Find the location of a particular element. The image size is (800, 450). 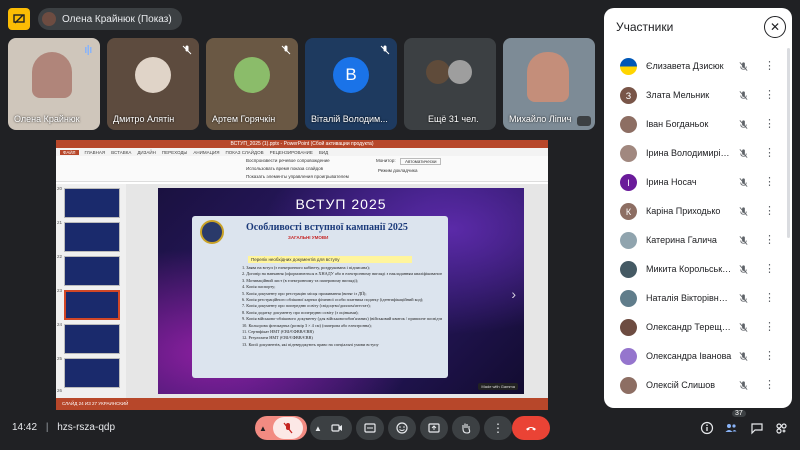

participant-avatar: З is located at coordinates (628, 95).